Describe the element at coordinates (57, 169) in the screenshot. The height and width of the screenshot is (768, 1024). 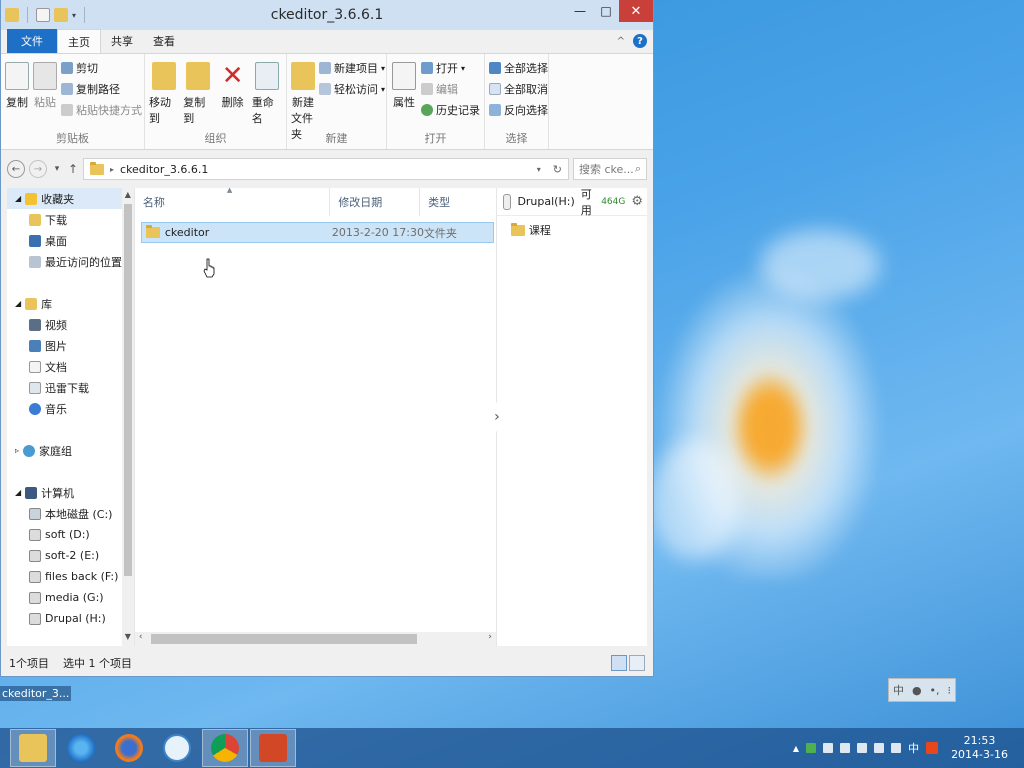
I see `recent-locations-button: ▾` at that location.